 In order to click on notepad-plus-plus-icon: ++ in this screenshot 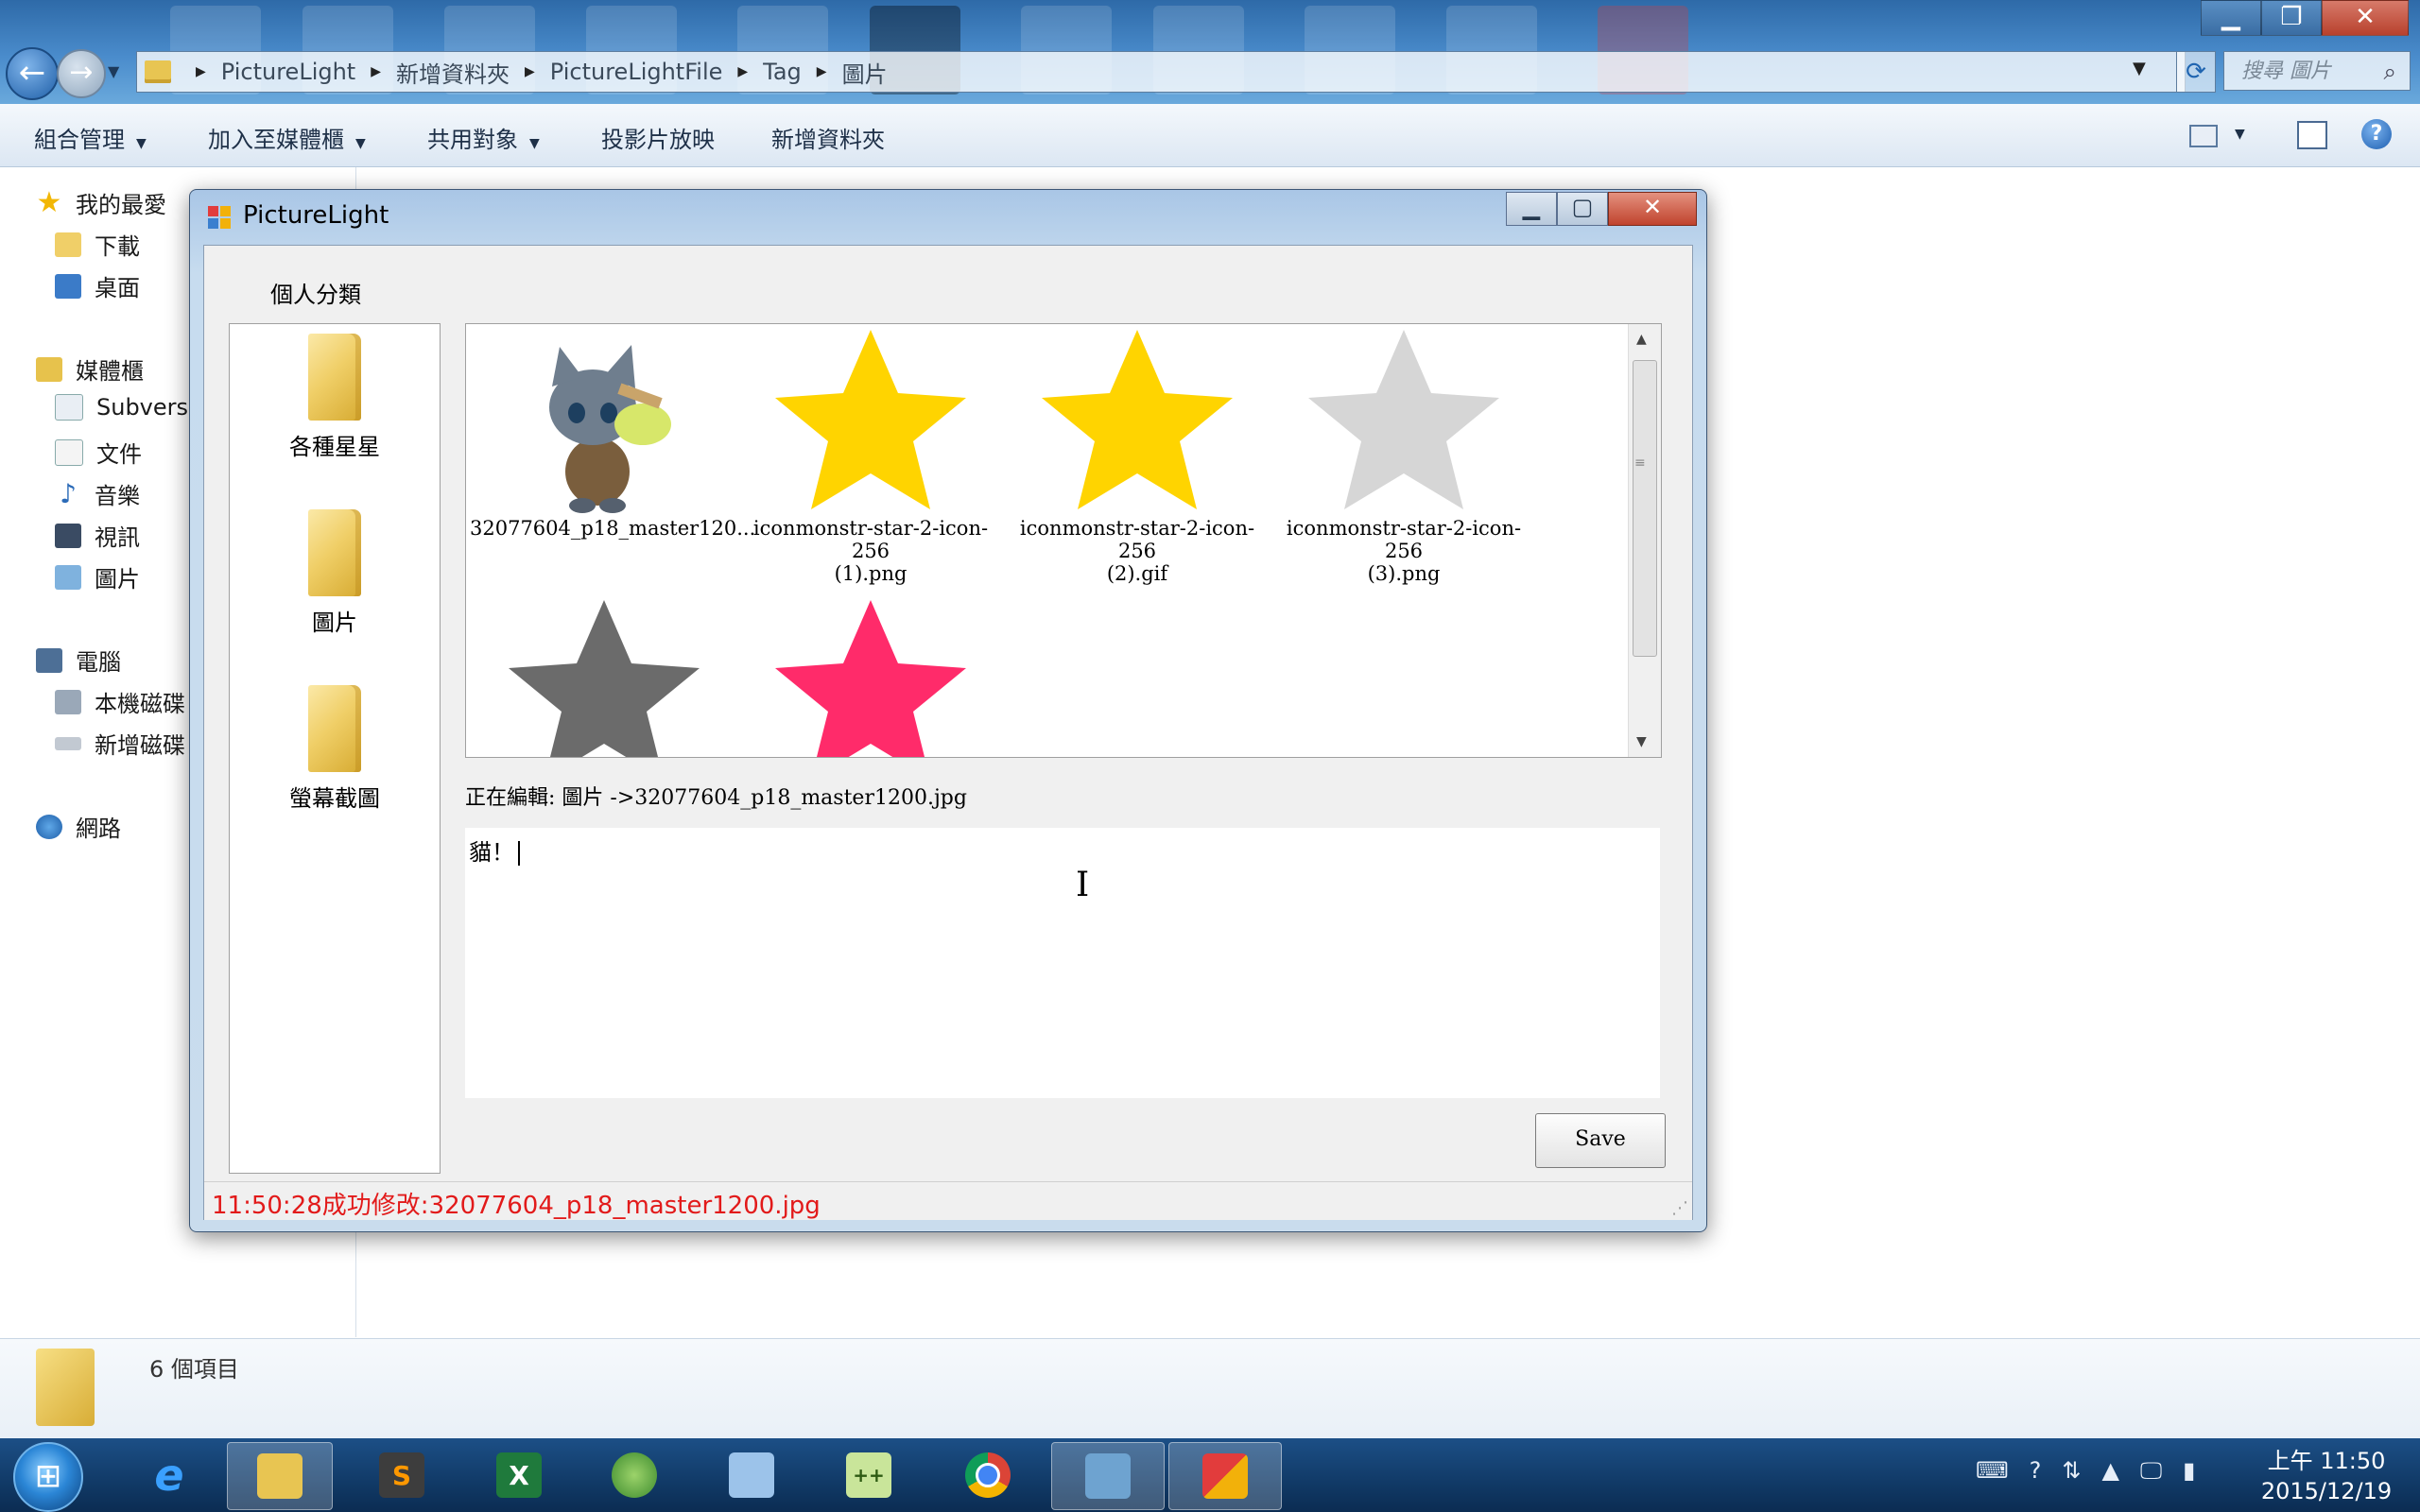, I will do `click(869, 1475)`.